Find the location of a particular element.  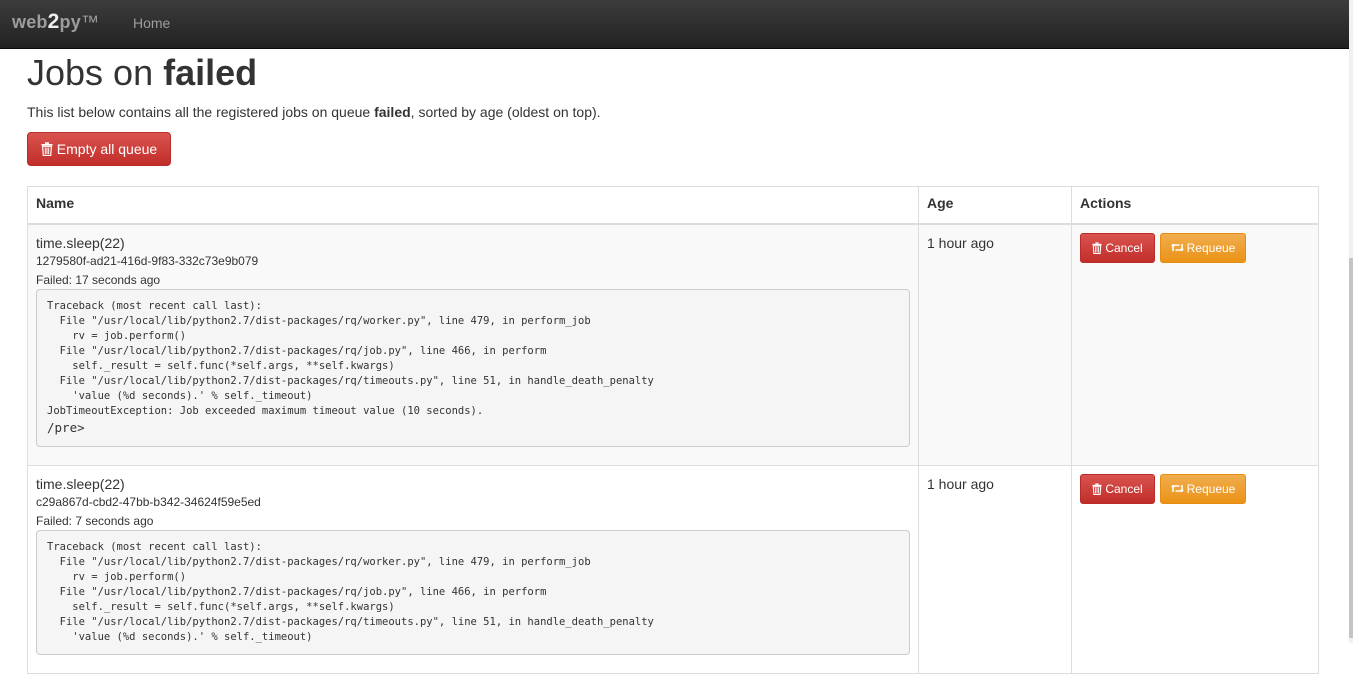

column-header-name: Name is located at coordinates (473, 205).